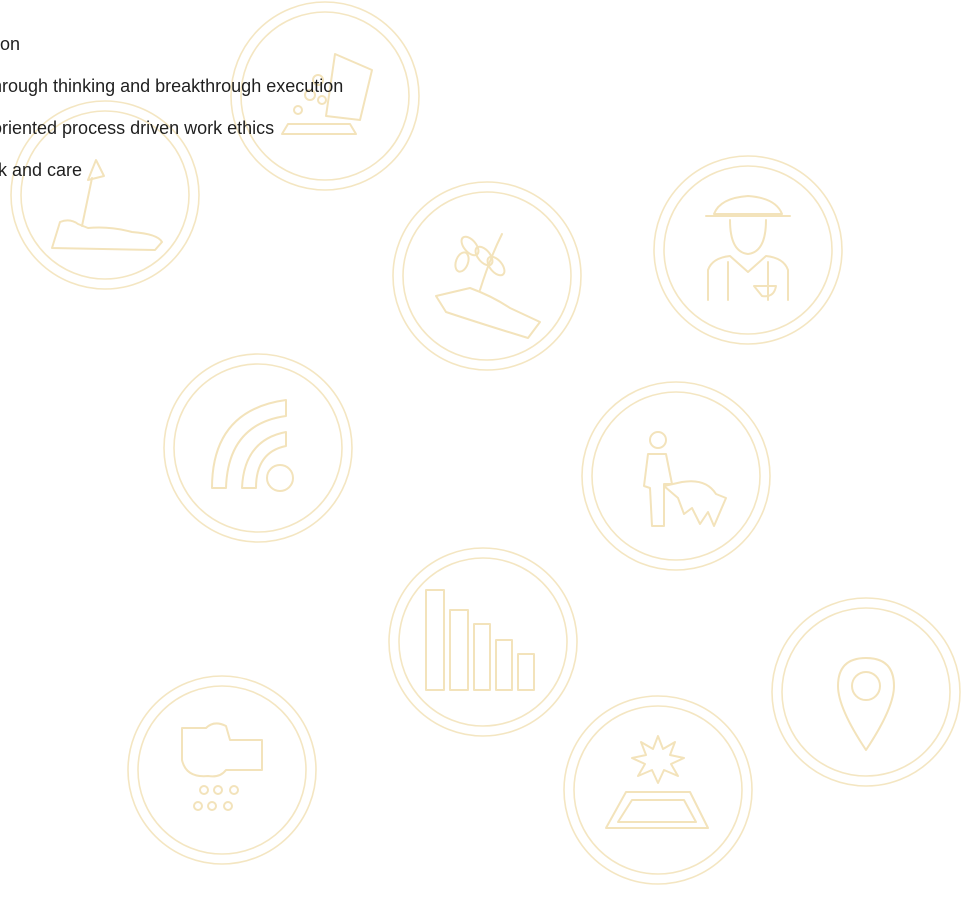 The image size is (966, 906). I want to click on bar-graph-icon, so click(483, 642).